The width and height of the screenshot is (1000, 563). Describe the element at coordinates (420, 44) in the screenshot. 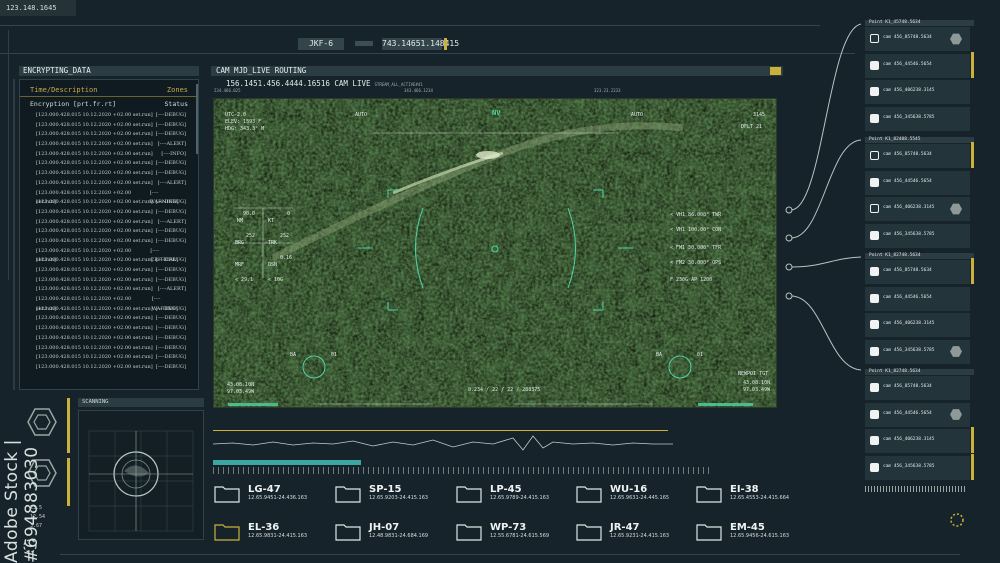

I see `value-tag: 743.14651.148415` at that location.